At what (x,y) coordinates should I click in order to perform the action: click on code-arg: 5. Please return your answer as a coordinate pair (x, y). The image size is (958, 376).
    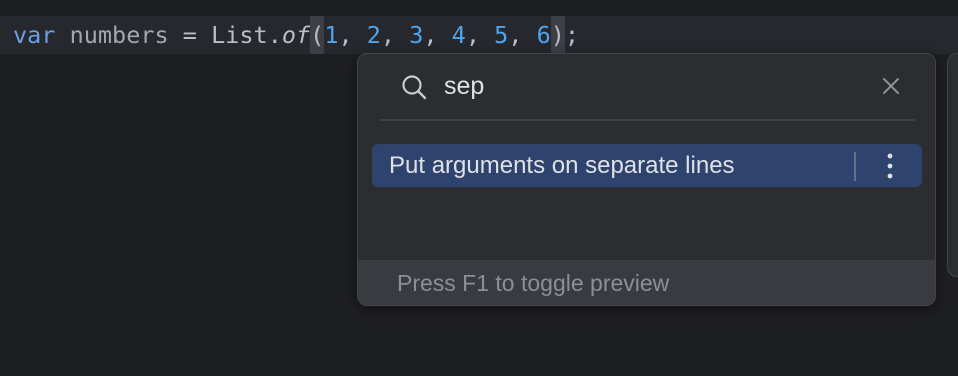
    Looking at the image, I should click on (501, 35).